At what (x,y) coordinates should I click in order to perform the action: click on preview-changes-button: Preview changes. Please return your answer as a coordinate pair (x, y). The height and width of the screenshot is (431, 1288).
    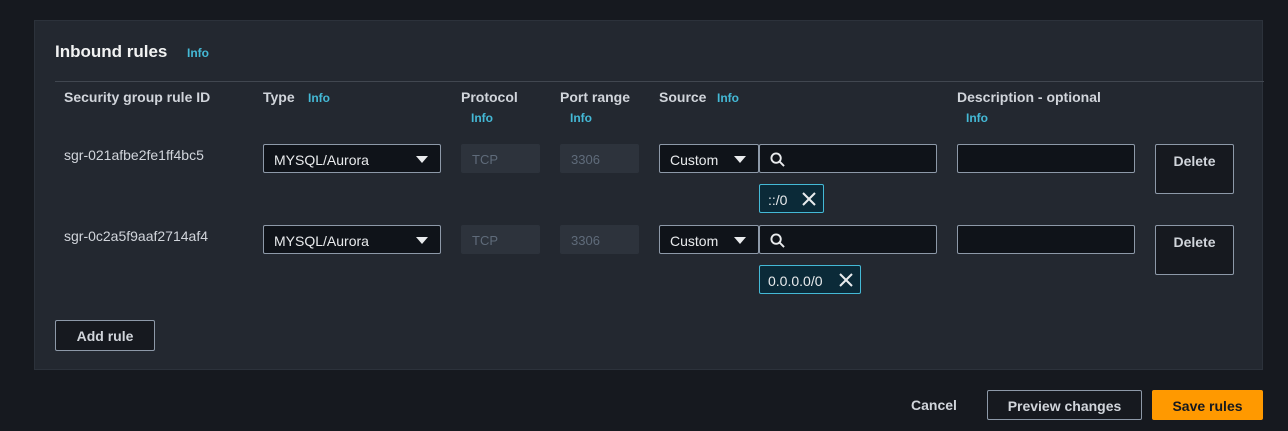
    Looking at the image, I should click on (1064, 405).